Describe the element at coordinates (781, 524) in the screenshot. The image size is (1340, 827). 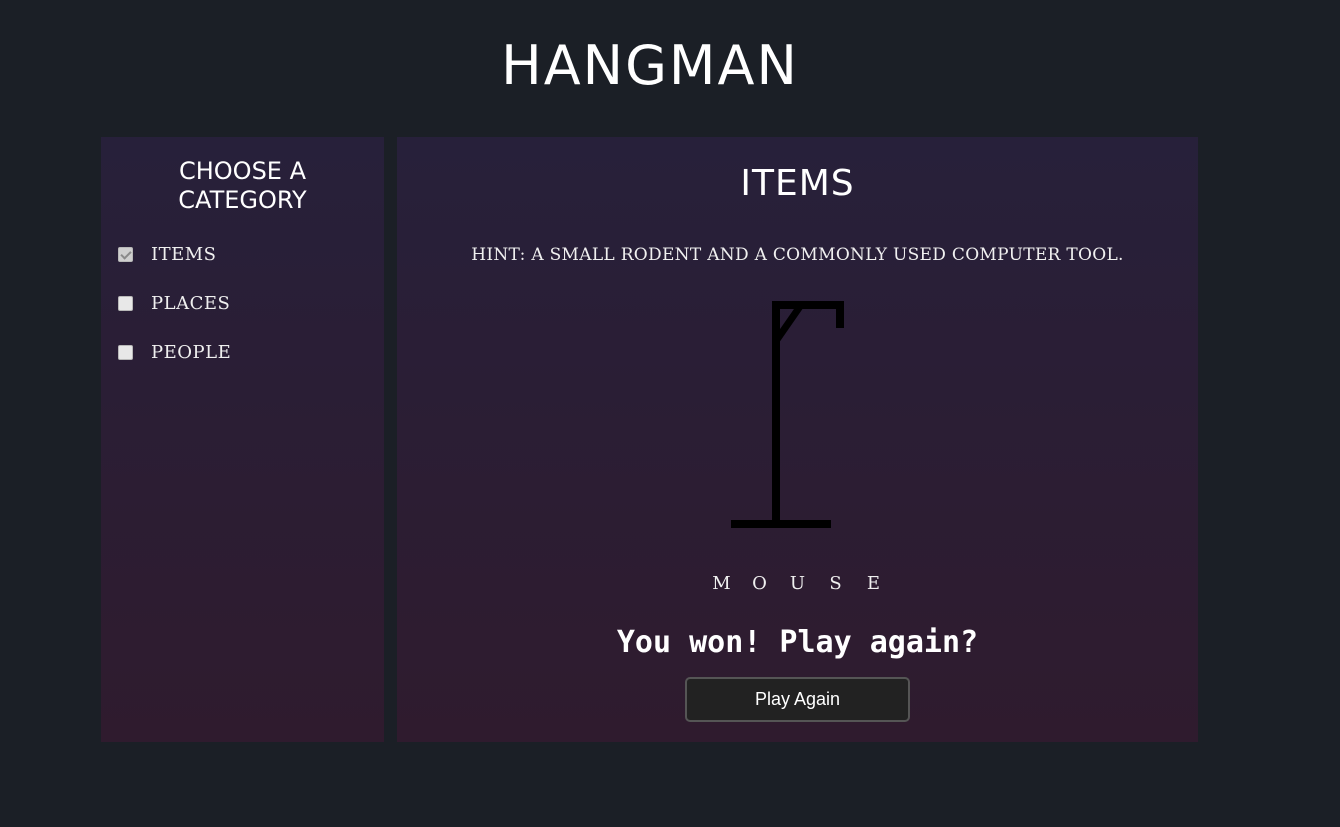
I see `gallows-base` at that location.